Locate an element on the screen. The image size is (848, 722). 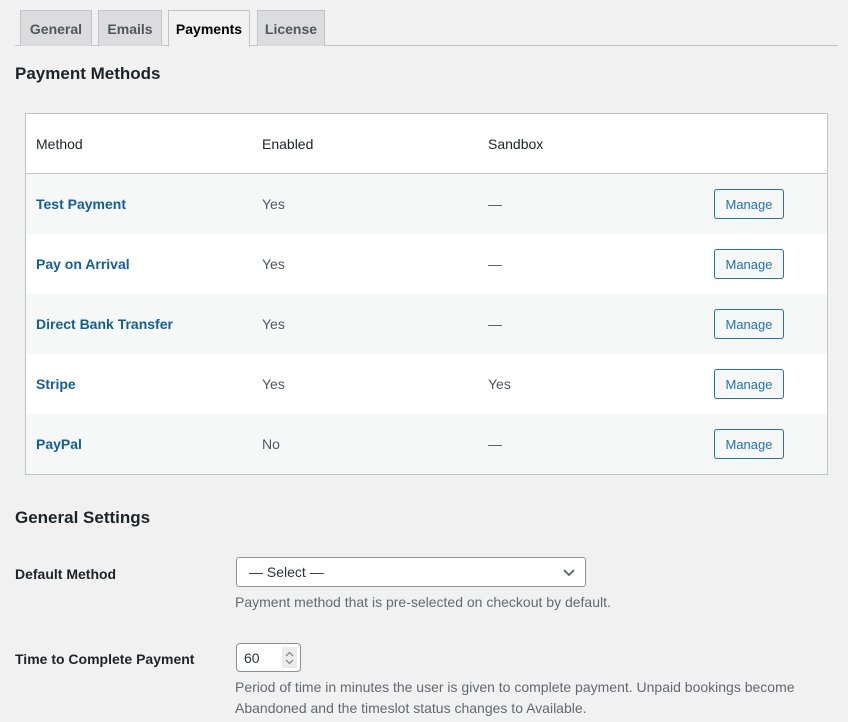
spin-up-icon is located at coordinates (289, 654).